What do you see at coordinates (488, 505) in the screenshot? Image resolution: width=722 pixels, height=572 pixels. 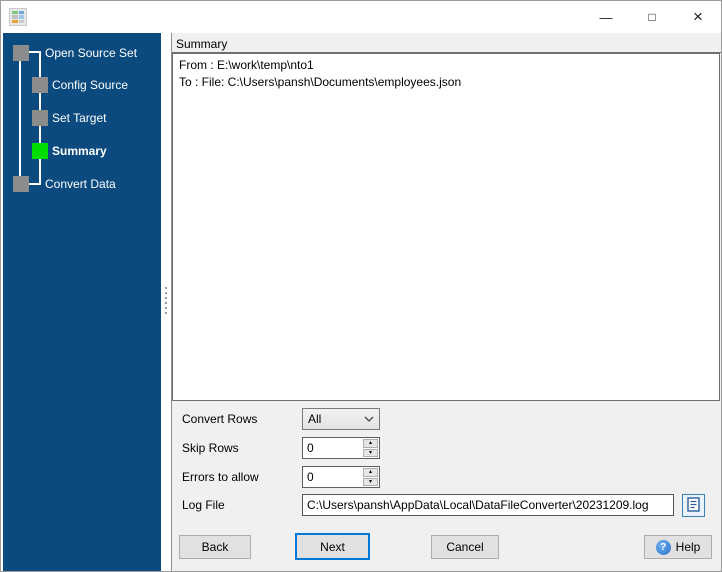 I see `log-file-input` at bounding box center [488, 505].